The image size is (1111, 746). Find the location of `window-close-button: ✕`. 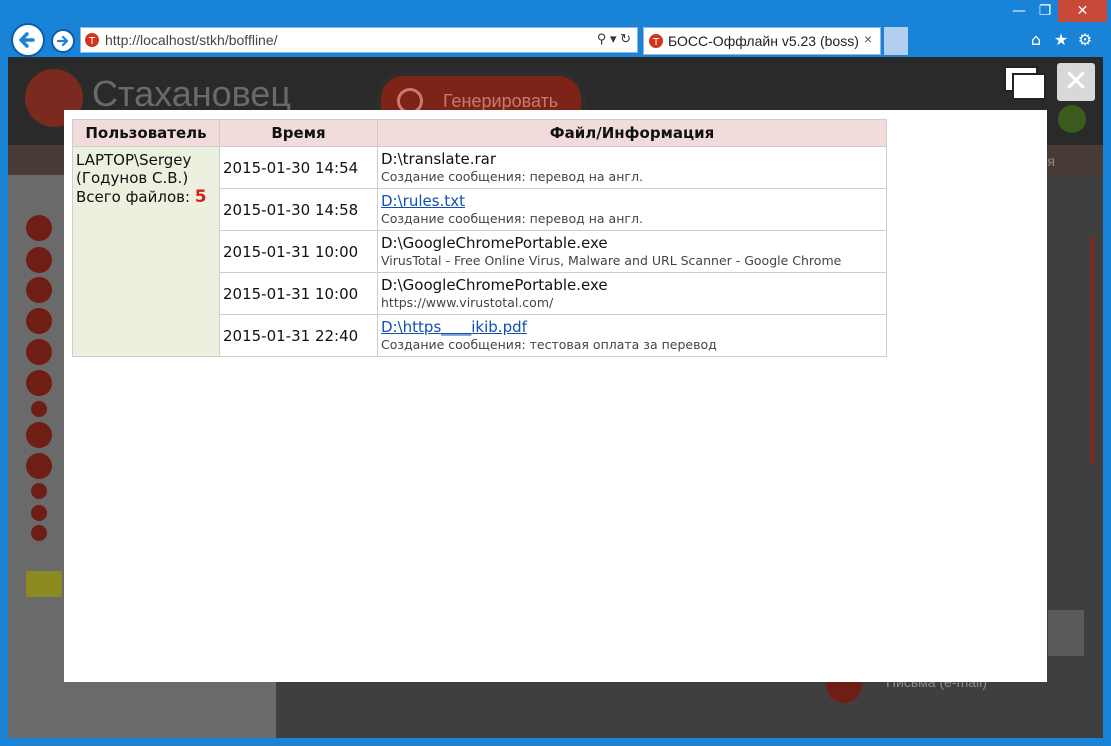

window-close-button: ✕ is located at coordinates (1082, 11).